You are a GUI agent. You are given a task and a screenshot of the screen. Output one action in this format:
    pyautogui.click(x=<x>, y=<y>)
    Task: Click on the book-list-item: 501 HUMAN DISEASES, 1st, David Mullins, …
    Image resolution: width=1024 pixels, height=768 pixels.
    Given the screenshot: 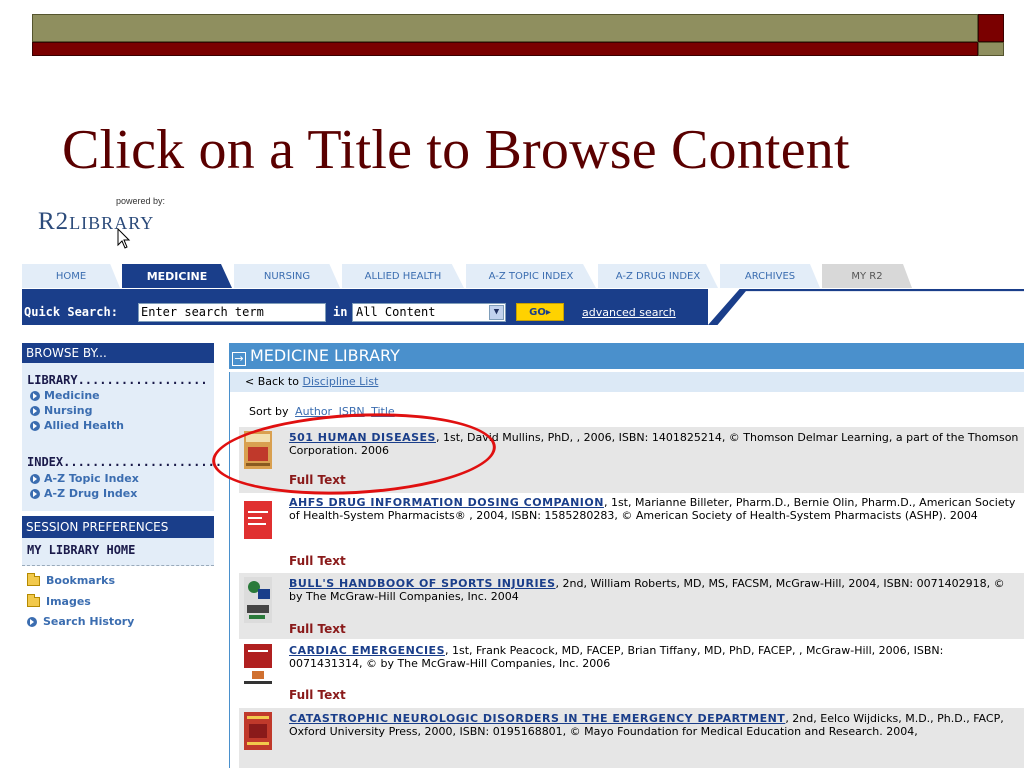 What is the action you would take?
    pyautogui.click(x=631, y=460)
    